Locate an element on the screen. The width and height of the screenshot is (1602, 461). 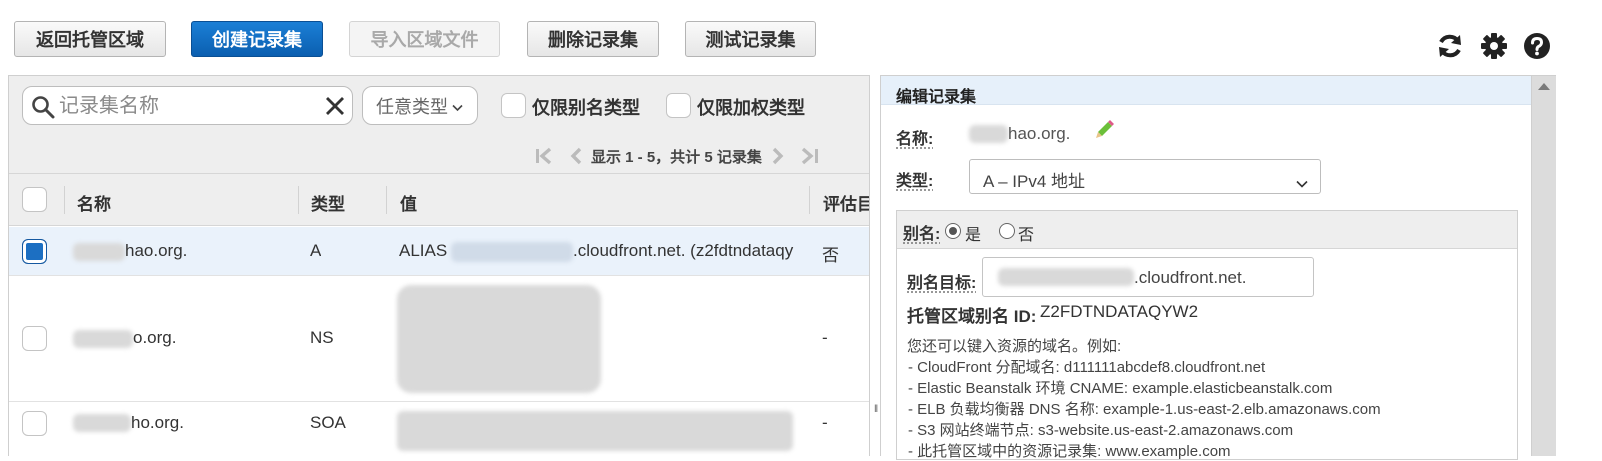
panel-splitter is located at coordinates (875, 265).